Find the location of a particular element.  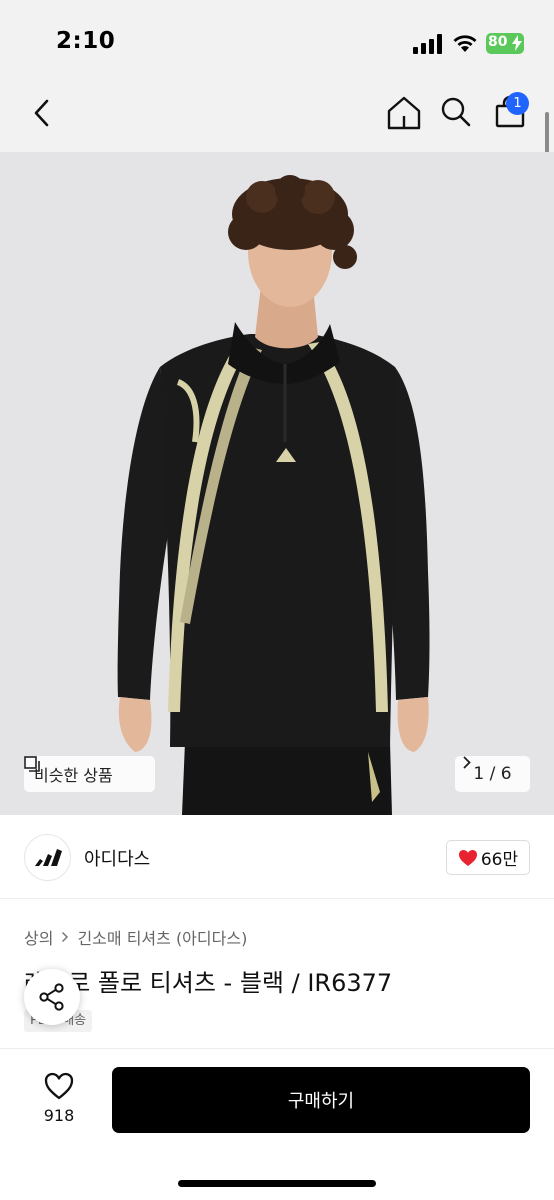

brand-row: 아디다스 66만 is located at coordinates (277, 857).